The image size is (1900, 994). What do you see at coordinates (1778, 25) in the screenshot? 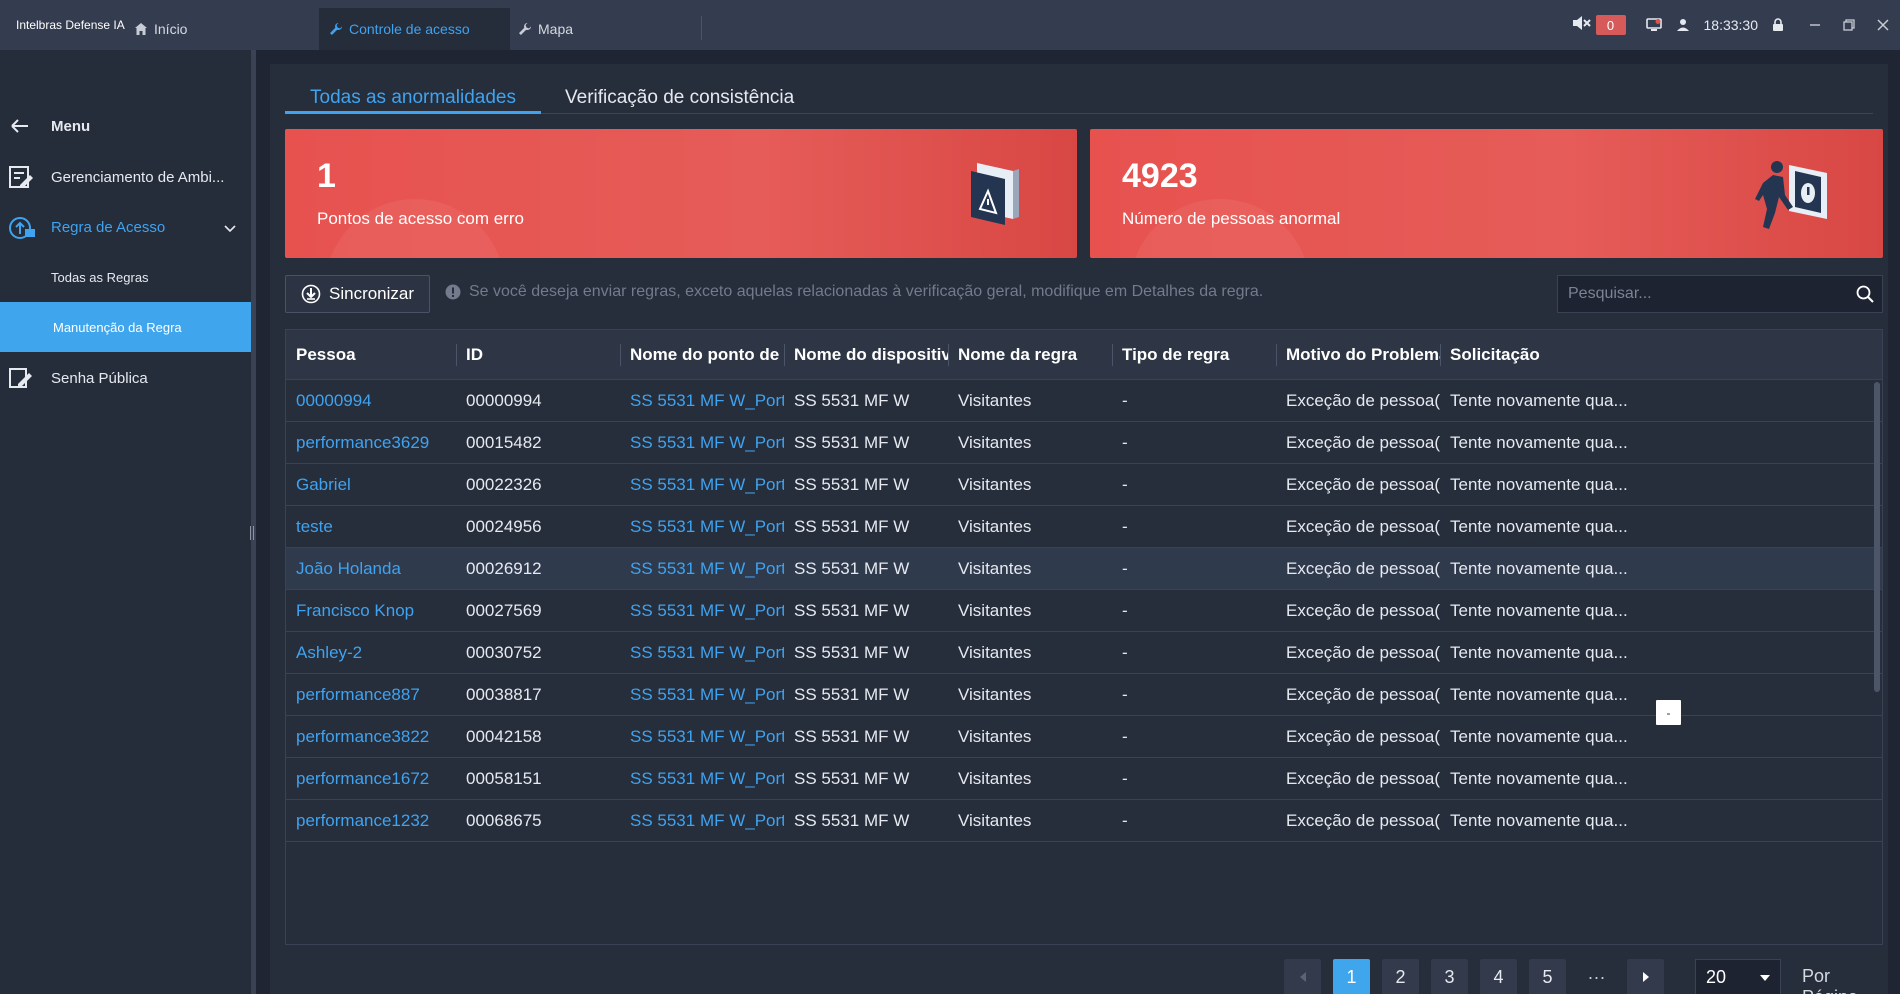
I see `lock-icon` at bounding box center [1778, 25].